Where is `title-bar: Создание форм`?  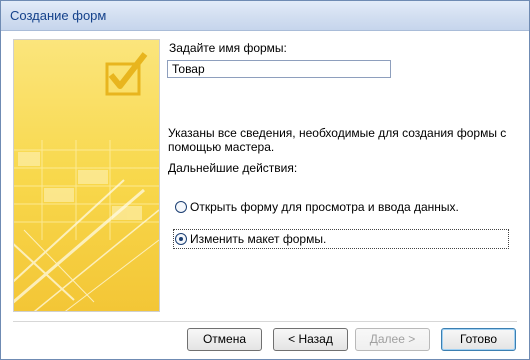
title-bar: Создание форм is located at coordinates (265, 16).